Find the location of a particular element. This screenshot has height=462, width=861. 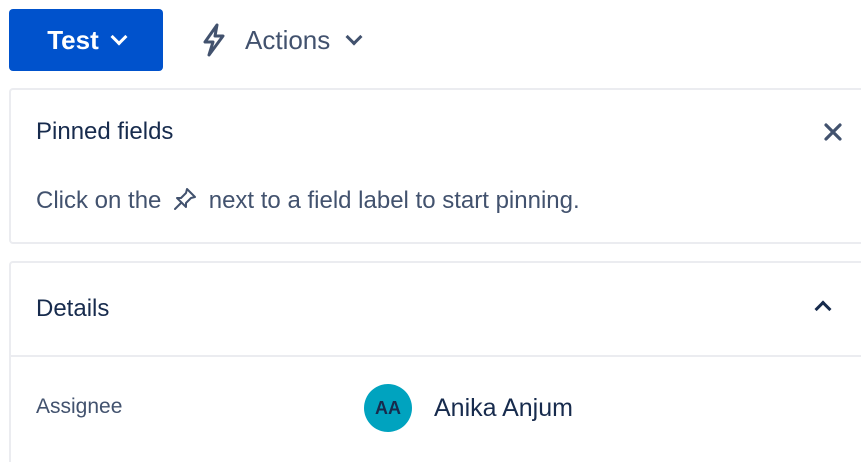

actions-button: Actions is located at coordinates (281, 40).